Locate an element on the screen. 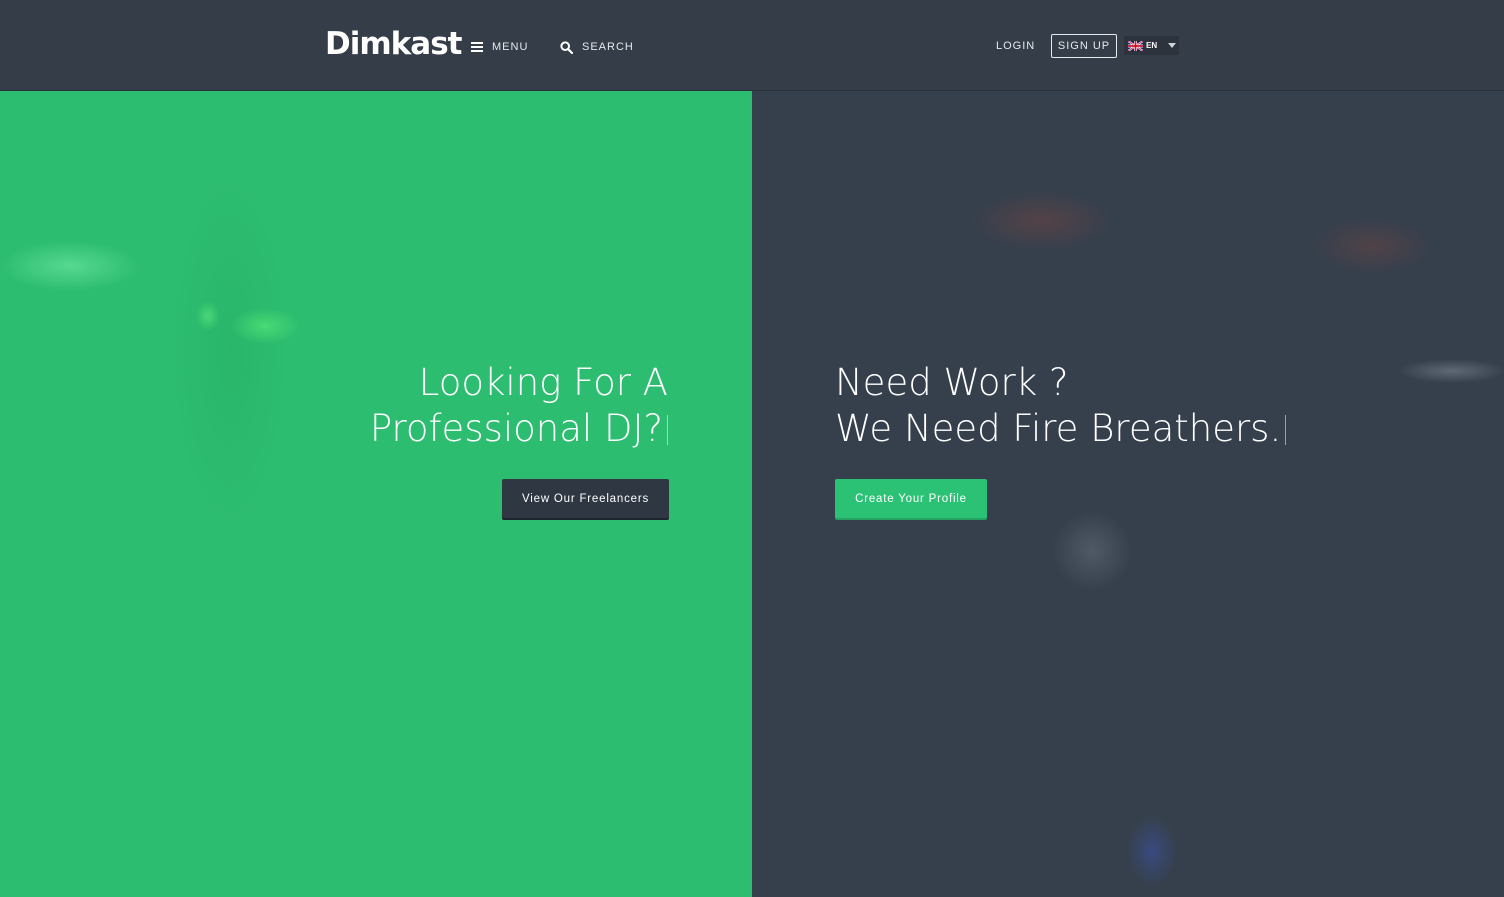 The height and width of the screenshot is (897, 1504). hire-heading-line-1: Looking For A is located at coordinates (543, 382).